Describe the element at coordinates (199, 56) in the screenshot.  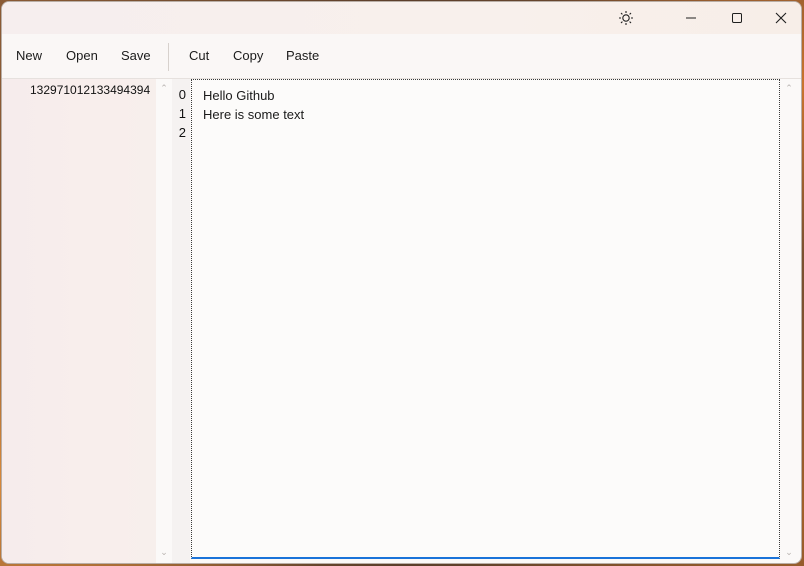
I see `cut-button: Cut` at that location.